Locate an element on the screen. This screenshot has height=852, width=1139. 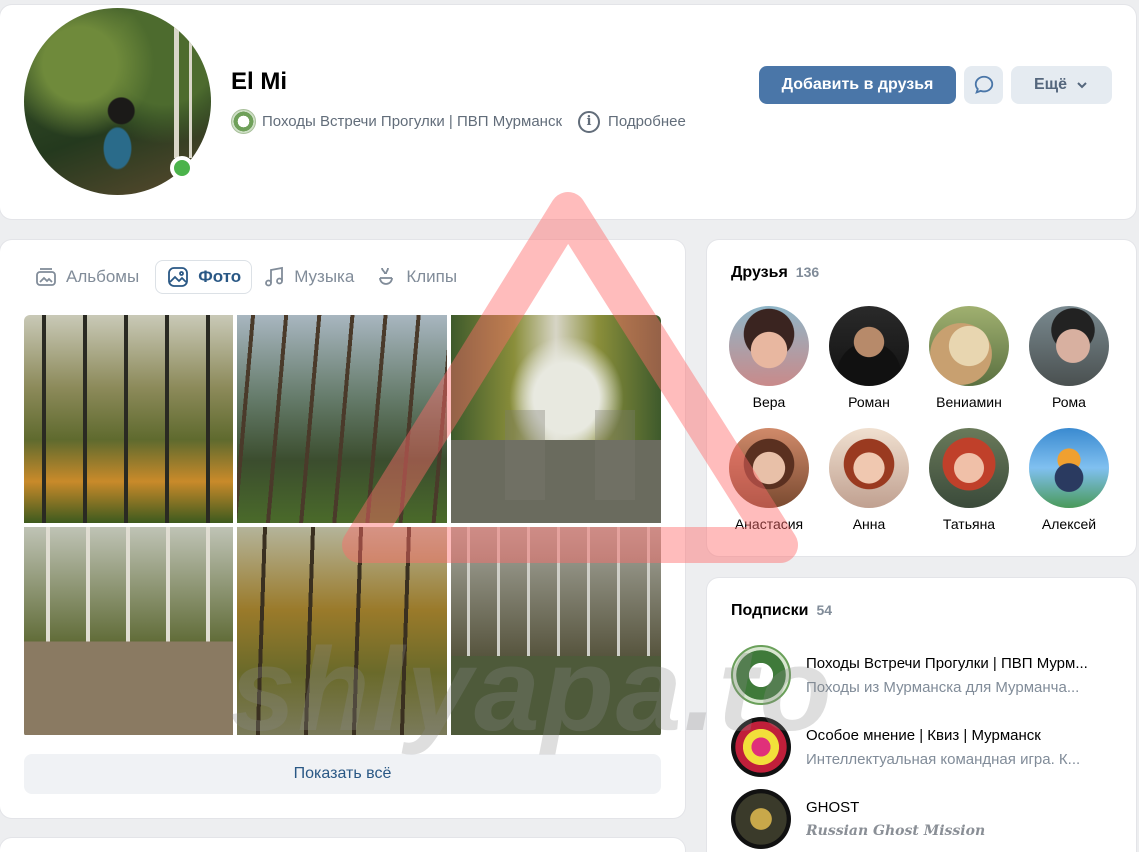
tab-clips: Клипы is located at coordinates (418, 277).